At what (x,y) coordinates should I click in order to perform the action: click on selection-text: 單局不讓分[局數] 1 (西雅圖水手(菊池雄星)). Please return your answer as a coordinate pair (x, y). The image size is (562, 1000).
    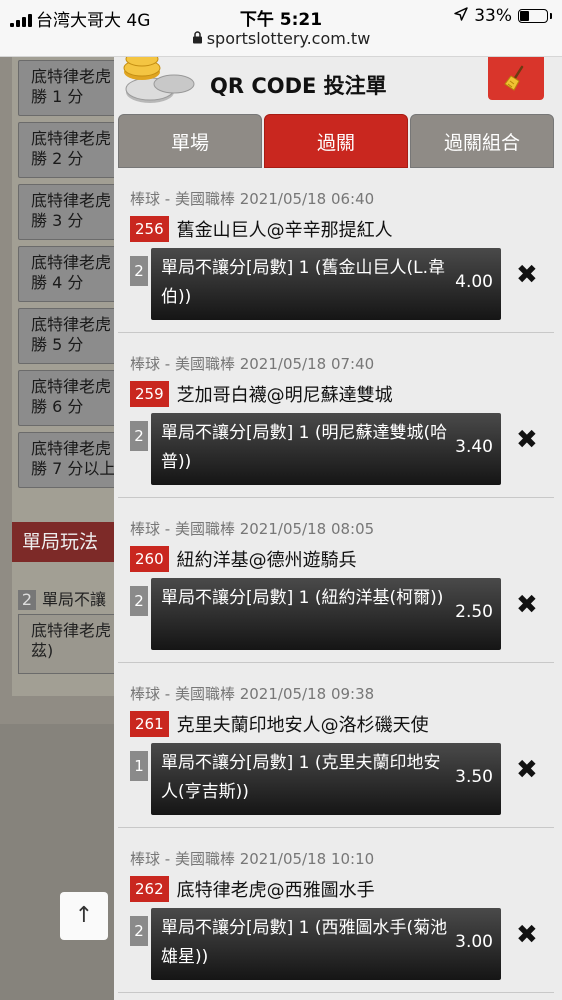
    Looking at the image, I should click on (304, 942).